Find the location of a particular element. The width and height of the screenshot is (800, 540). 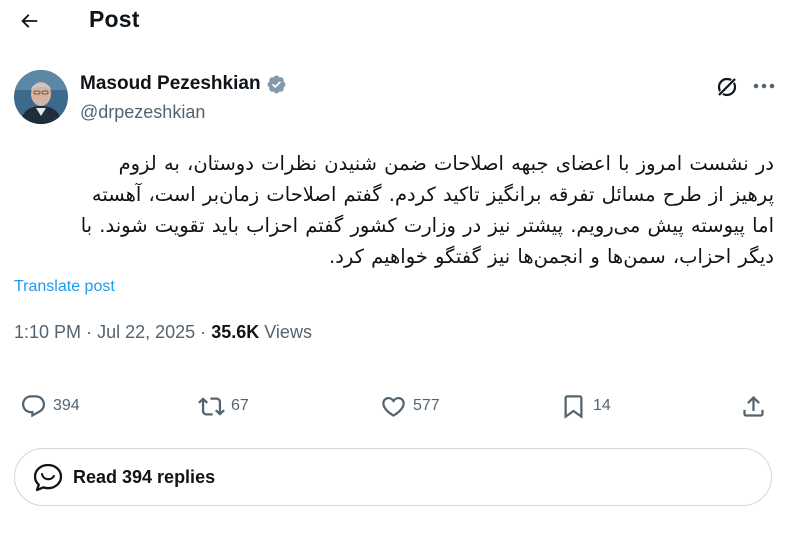

repost-icon is located at coordinates (211, 406).